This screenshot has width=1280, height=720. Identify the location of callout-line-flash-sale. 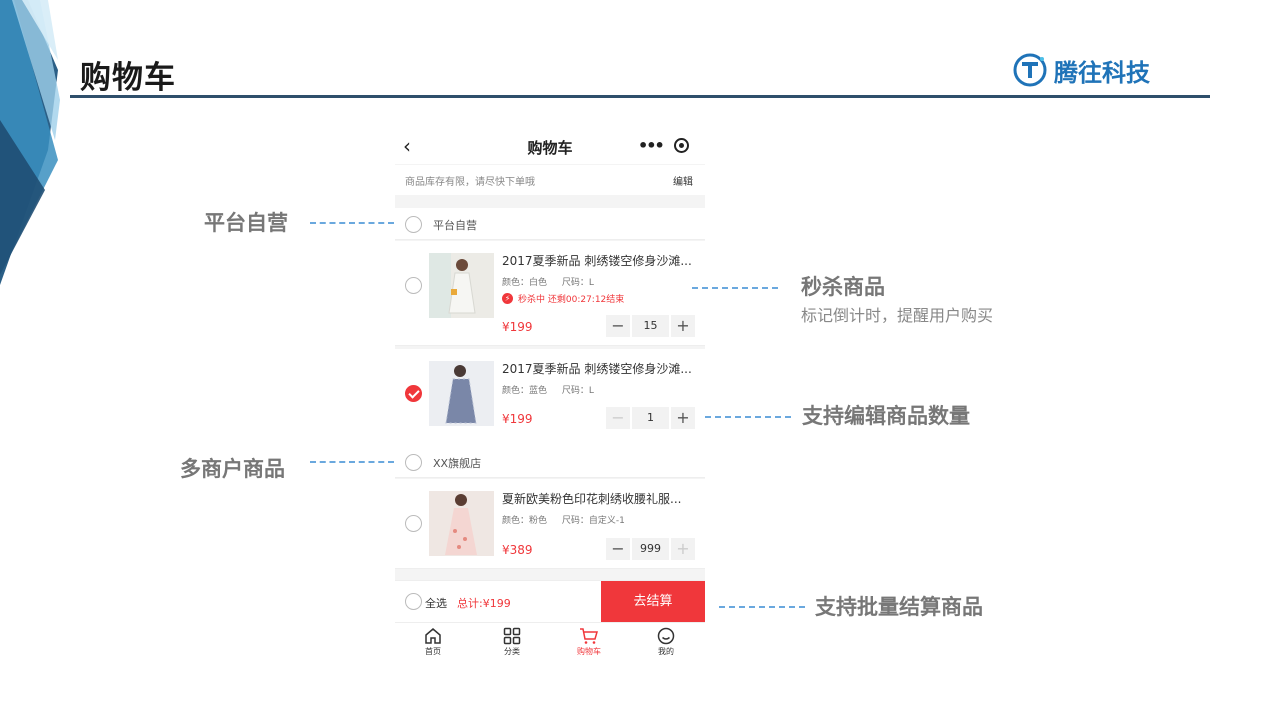
(735, 288).